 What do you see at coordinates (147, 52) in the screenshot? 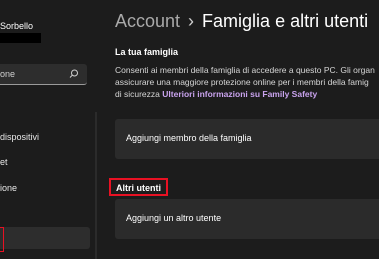
I see `family-section-title: La tua famiglia` at bounding box center [147, 52].